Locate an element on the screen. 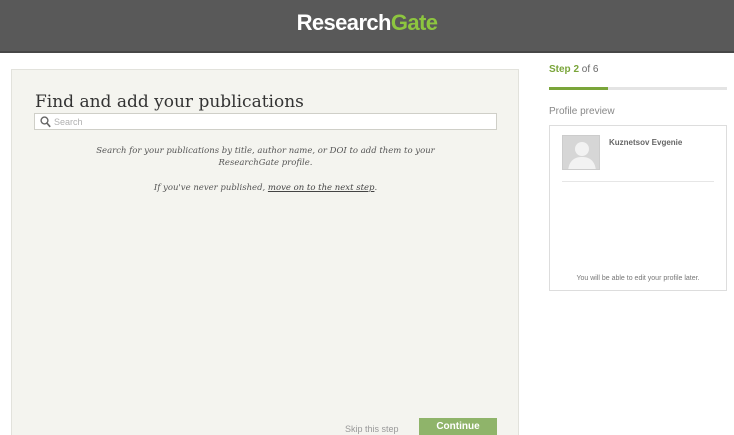  avatar is located at coordinates (581, 152).